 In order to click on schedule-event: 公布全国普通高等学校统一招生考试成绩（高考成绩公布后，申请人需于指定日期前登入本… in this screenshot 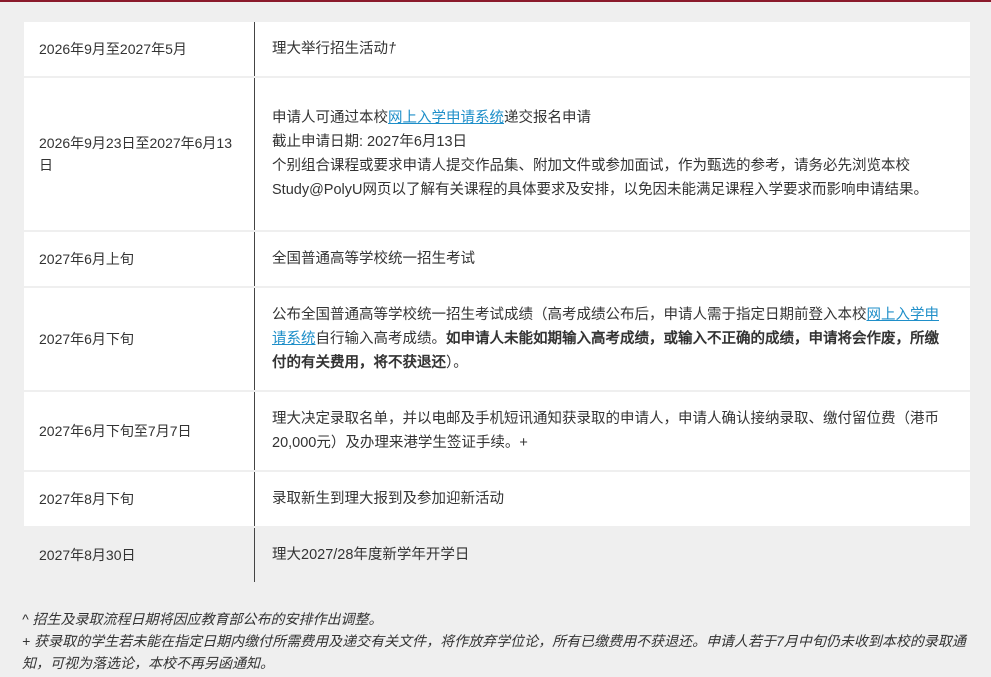, I will do `click(612, 339)`.